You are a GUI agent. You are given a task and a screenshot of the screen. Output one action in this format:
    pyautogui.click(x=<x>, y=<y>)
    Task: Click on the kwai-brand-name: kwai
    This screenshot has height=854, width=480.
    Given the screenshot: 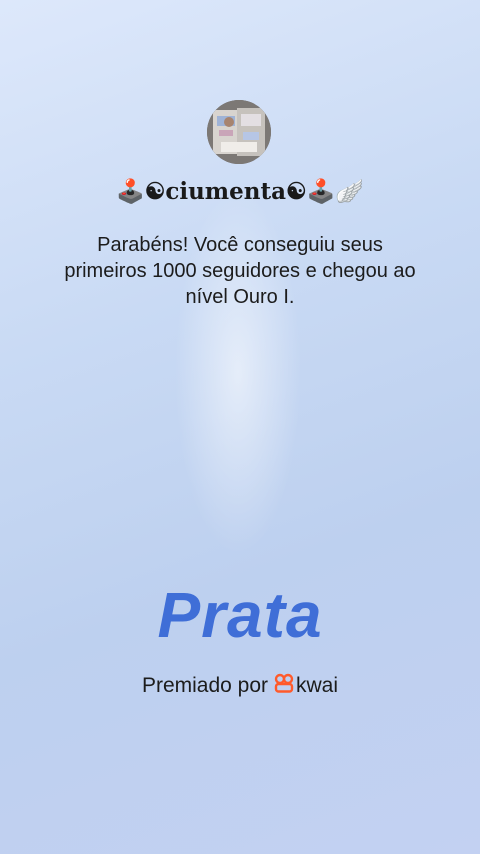 What is the action you would take?
    pyautogui.click(x=317, y=685)
    